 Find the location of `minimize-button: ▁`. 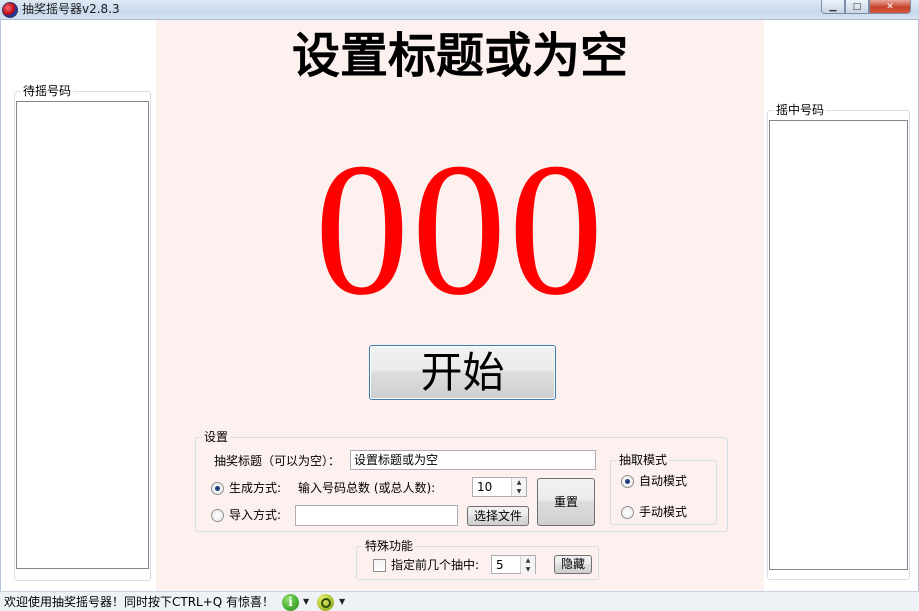

minimize-button: ▁ is located at coordinates (833, 7).